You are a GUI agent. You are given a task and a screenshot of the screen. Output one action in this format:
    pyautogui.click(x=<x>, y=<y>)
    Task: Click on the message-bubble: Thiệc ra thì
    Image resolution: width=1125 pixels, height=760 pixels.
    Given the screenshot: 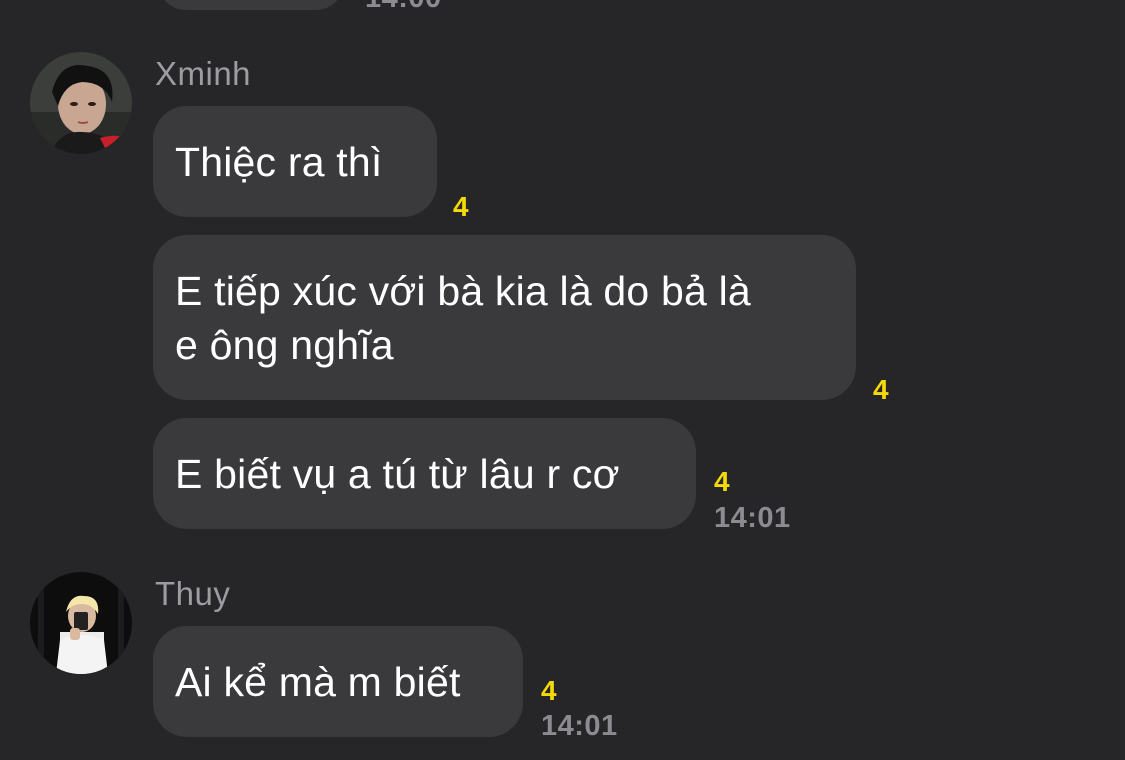 What is the action you would take?
    pyautogui.click(x=295, y=161)
    